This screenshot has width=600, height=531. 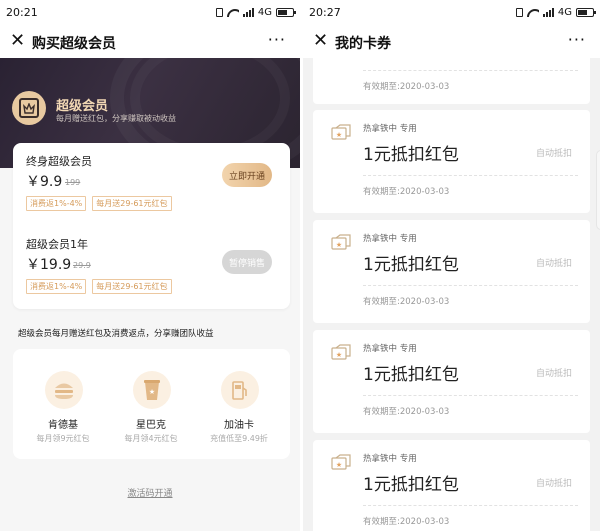 What do you see at coordinates (22, 12) in the screenshot?
I see `status-time: 20:21` at bounding box center [22, 12].